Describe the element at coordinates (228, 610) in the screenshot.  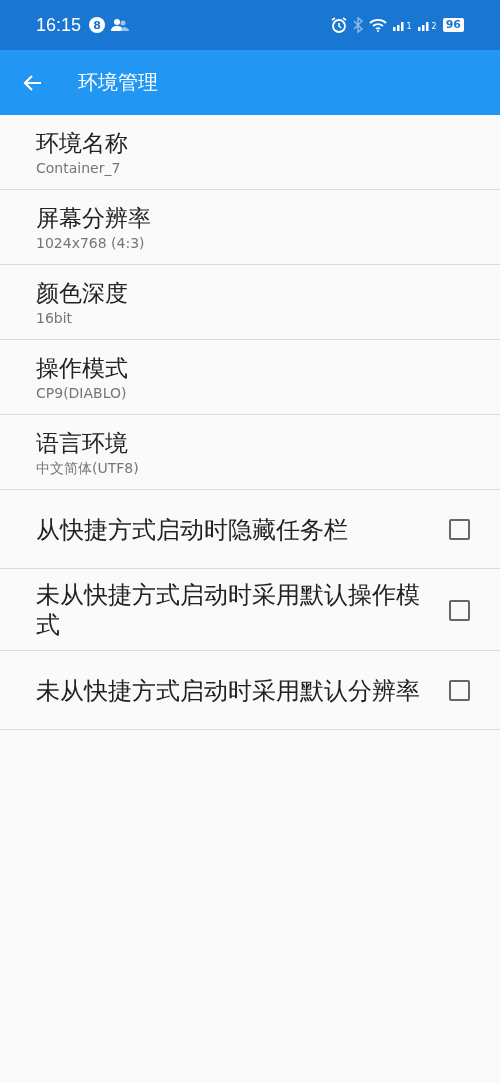
I see `setting-title: 未从快捷方式启动时采用默认操作模式` at that location.